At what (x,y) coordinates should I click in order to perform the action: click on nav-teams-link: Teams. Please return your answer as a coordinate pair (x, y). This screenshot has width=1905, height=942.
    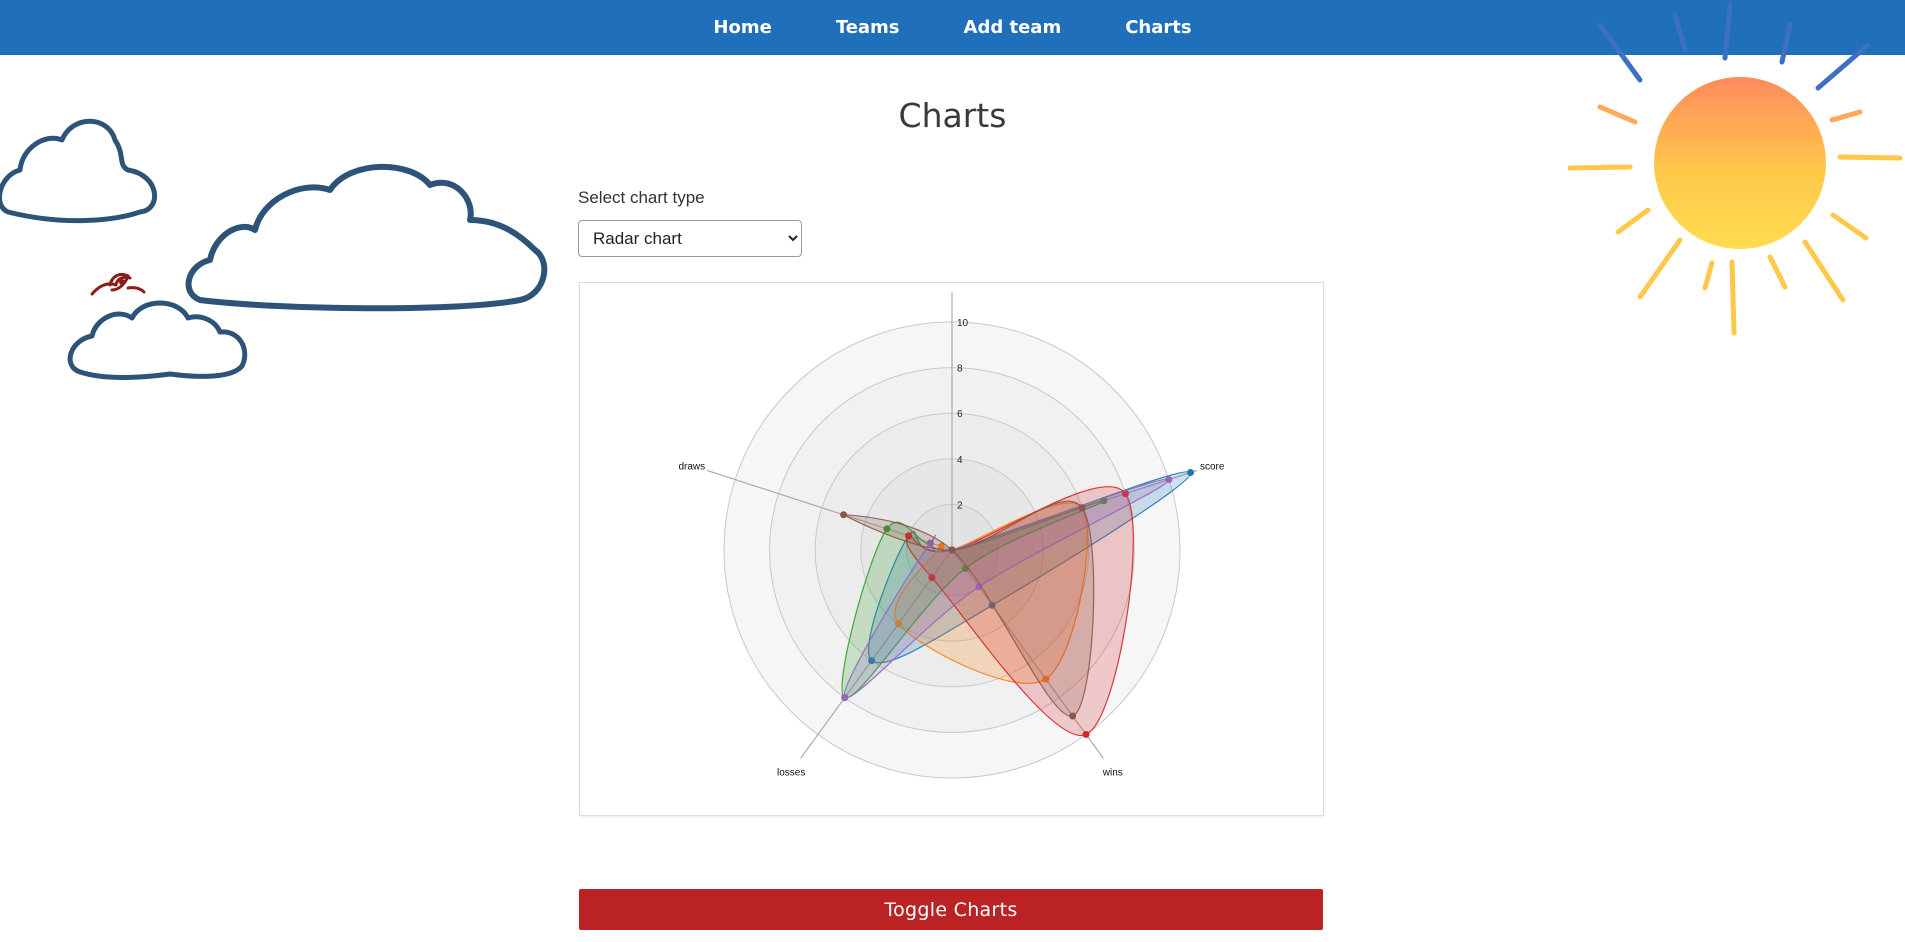
    Looking at the image, I should click on (868, 27).